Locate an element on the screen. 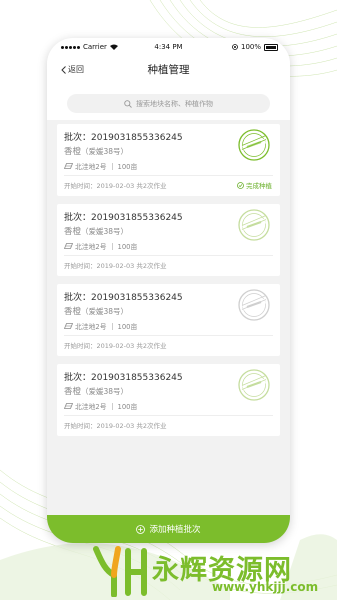 The width and height of the screenshot is (337, 600). search-bar-container: 搜索地块名称、种植作物 is located at coordinates (168, 102).